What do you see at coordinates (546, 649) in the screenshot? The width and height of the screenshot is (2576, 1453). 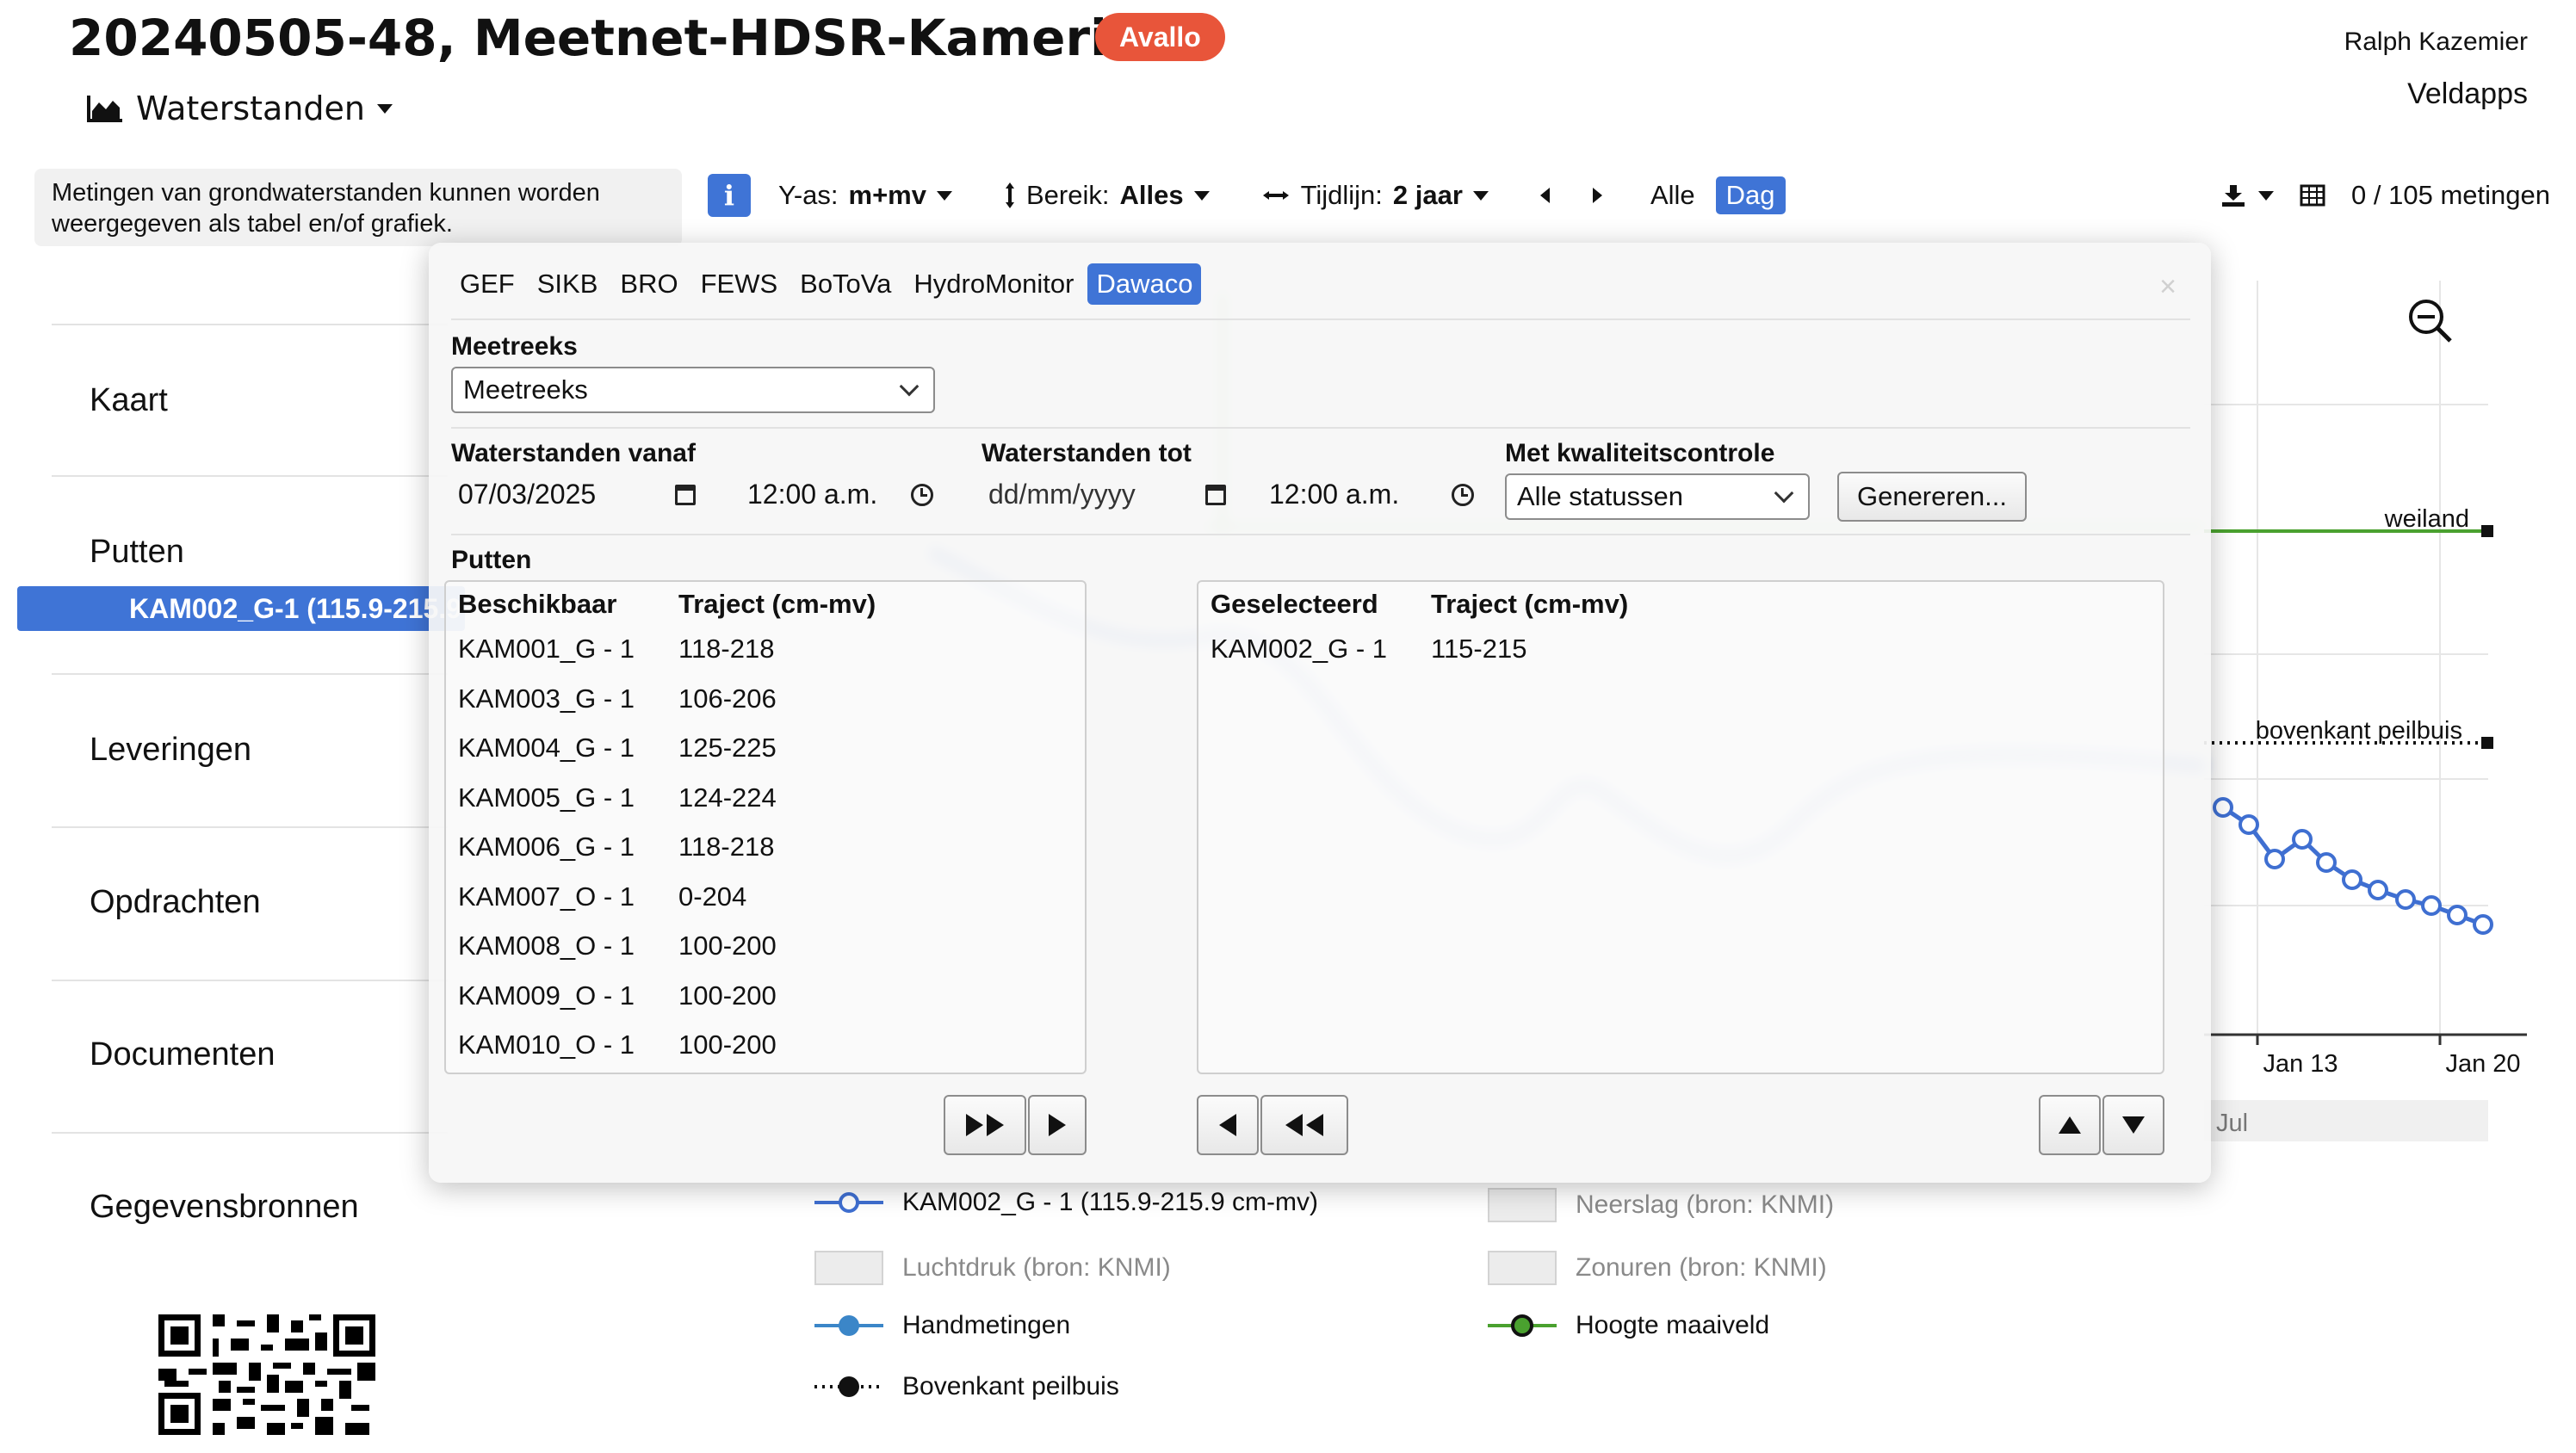 I see `available-well-name: KAM001_G - 1` at bounding box center [546, 649].